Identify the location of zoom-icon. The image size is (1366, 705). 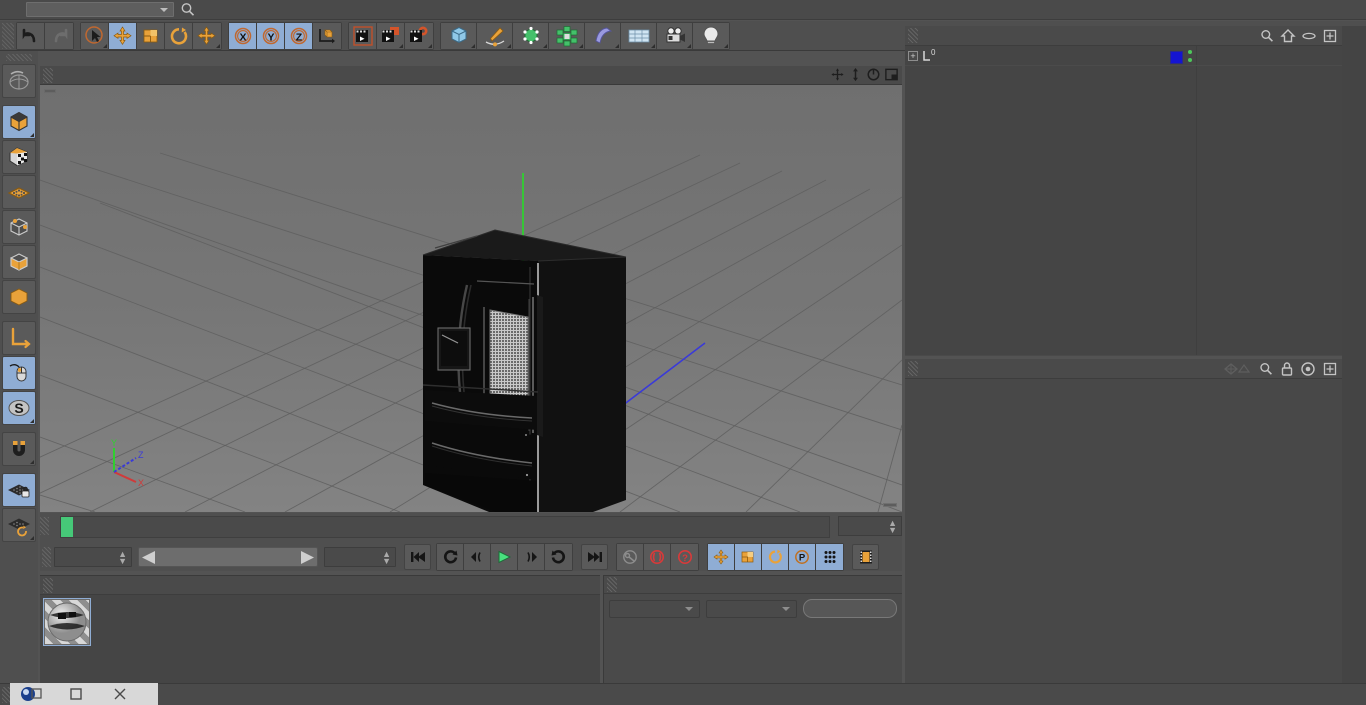
(855, 76).